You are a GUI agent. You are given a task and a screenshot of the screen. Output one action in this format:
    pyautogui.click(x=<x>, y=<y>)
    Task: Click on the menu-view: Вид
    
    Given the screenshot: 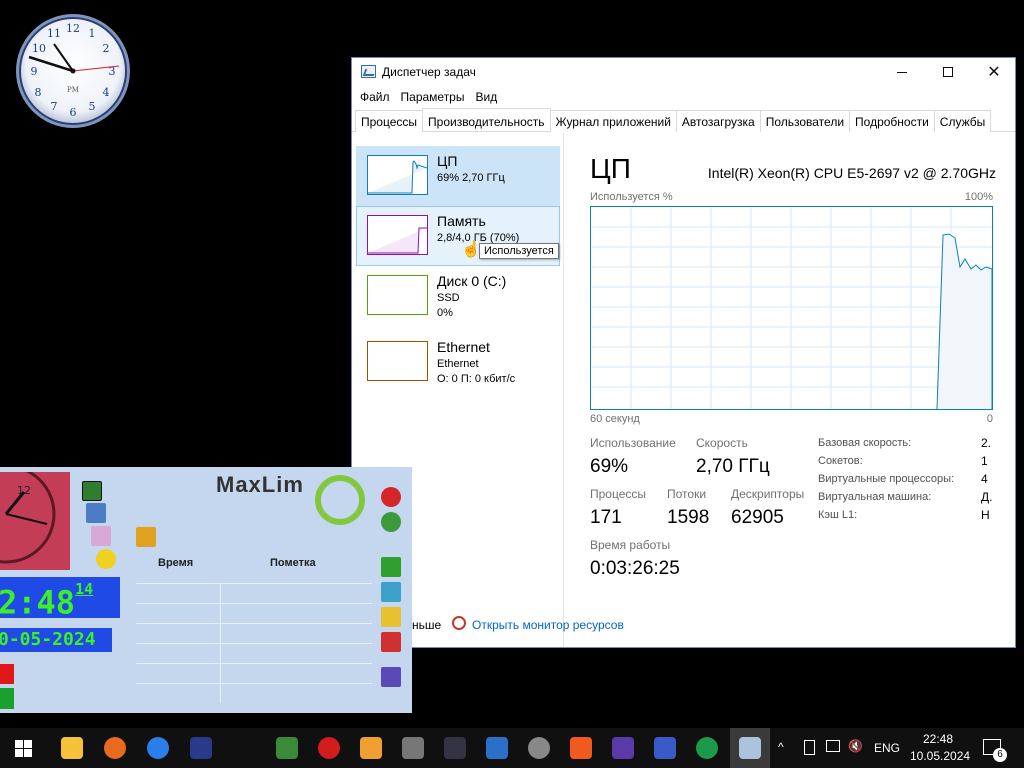 What is the action you would take?
    pyautogui.click(x=489, y=97)
    